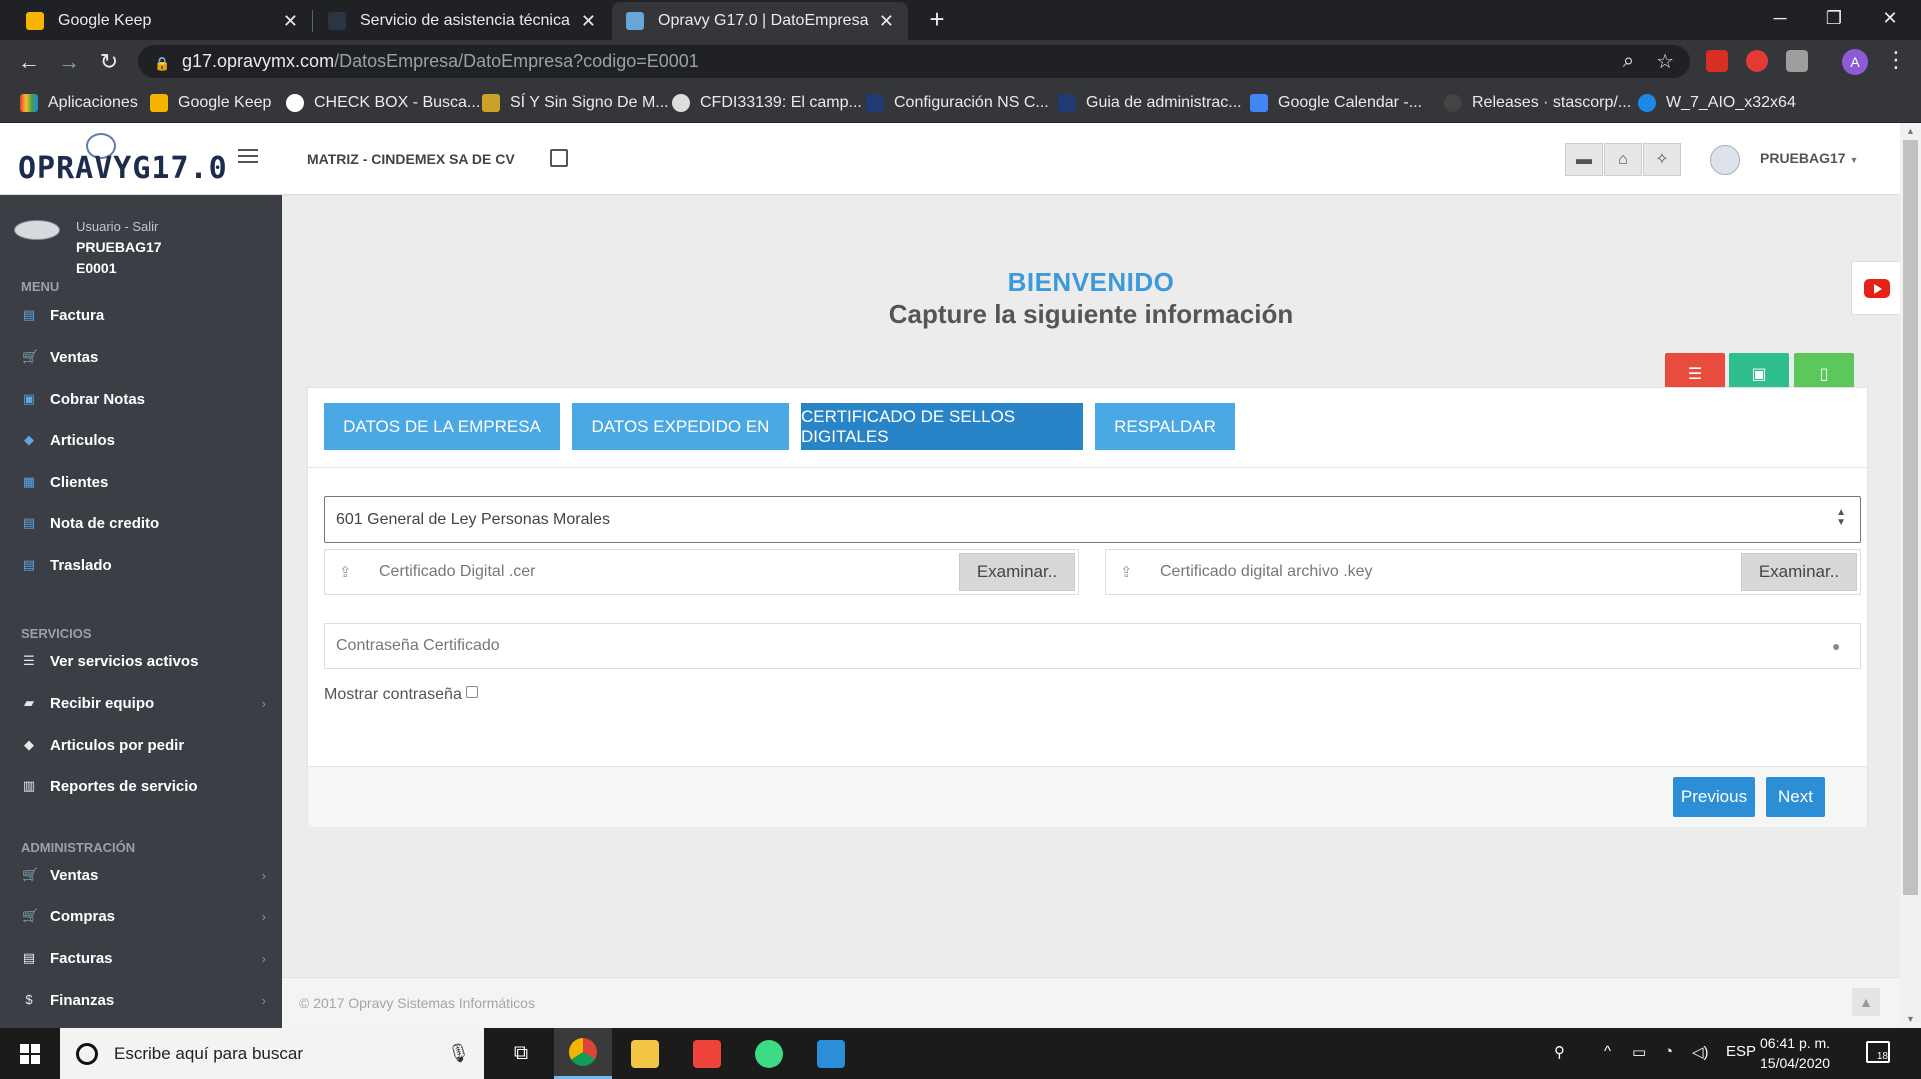  Describe the element at coordinates (1714, 797) in the screenshot. I see `previous-button: Previous` at that location.